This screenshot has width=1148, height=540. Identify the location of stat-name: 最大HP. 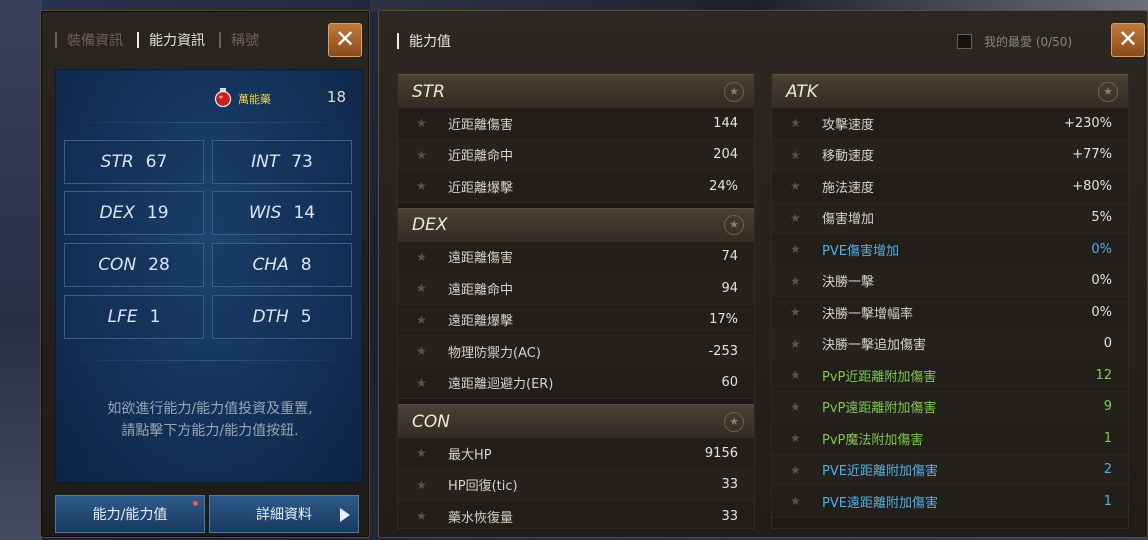
(470, 455).